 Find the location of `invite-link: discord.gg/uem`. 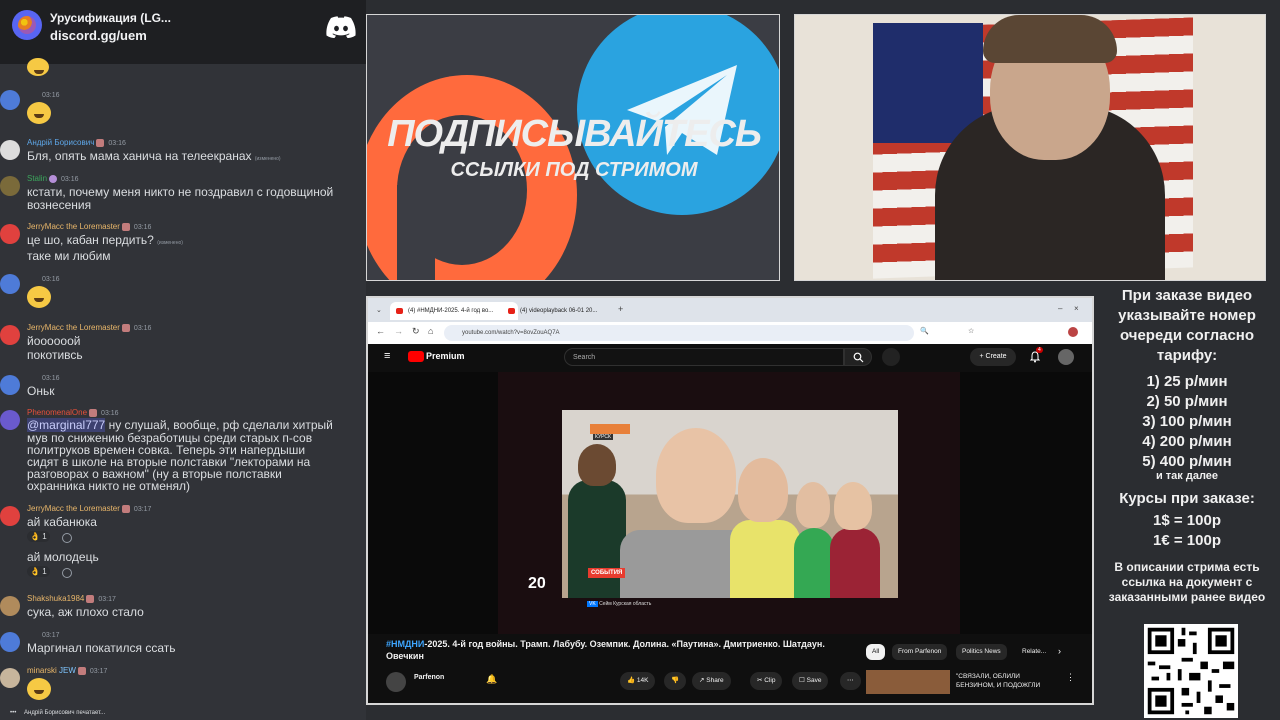

invite-link: discord.gg/uem is located at coordinates (98, 35).